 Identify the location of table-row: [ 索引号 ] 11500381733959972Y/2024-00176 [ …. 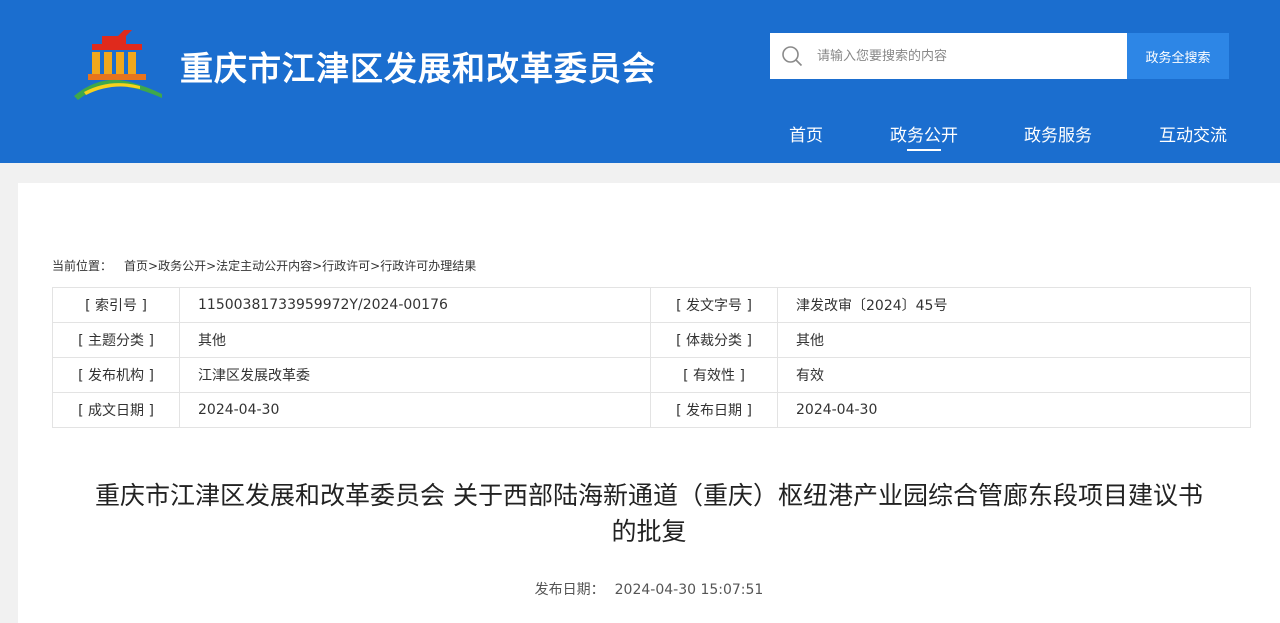
(651, 305).